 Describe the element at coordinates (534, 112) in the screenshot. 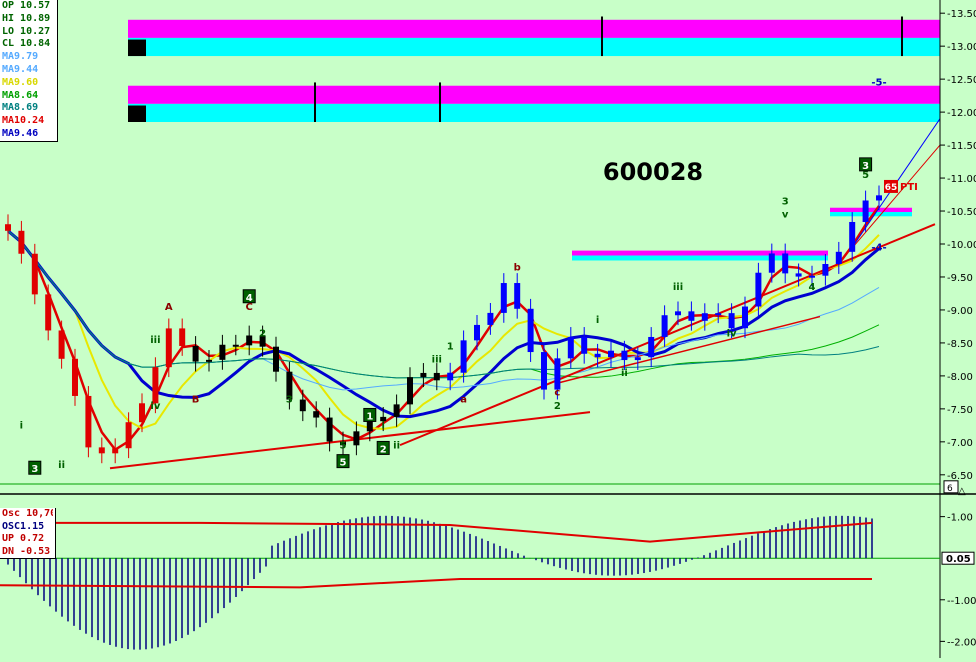

I see `target-band-cyan` at that location.